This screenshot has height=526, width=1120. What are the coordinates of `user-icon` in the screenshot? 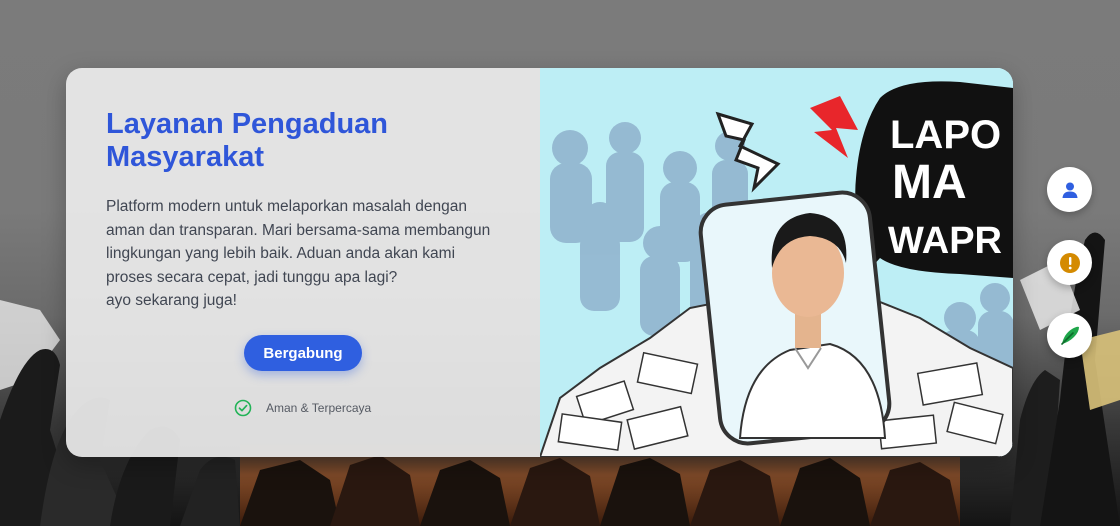 It's located at (1069, 190).